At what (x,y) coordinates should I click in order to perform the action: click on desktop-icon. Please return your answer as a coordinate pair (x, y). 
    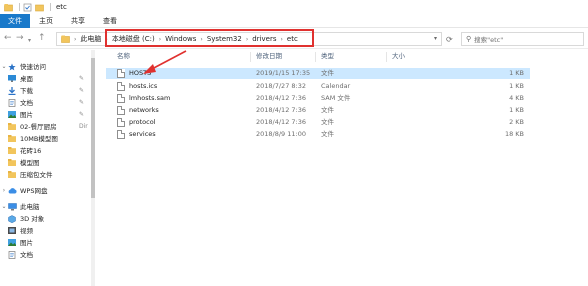
    Looking at the image, I should click on (12, 78).